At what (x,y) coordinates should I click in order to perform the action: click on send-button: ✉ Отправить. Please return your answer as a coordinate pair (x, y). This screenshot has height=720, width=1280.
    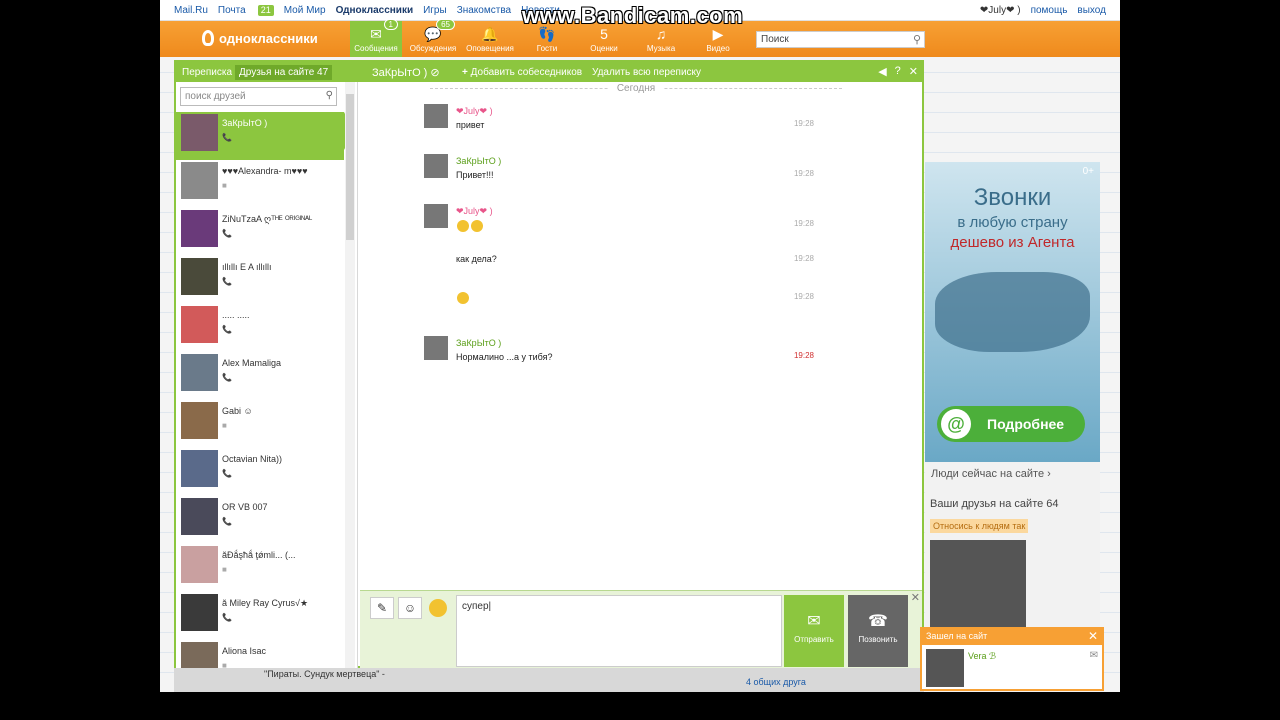
    Looking at the image, I should click on (814, 631).